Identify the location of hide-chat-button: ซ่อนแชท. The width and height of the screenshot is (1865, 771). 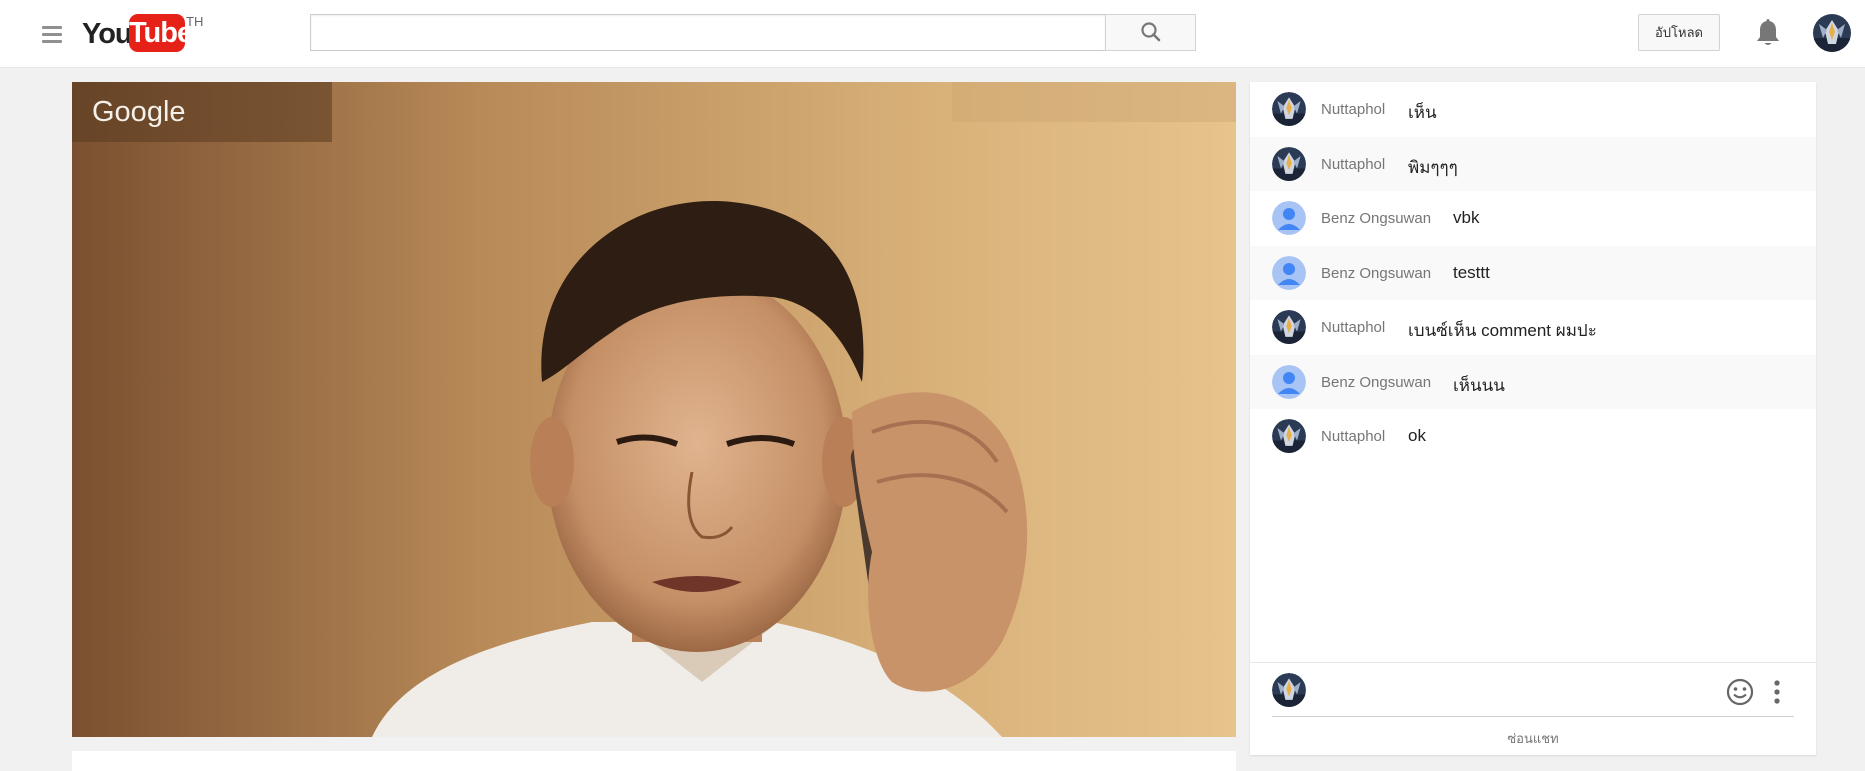
(1533, 739).